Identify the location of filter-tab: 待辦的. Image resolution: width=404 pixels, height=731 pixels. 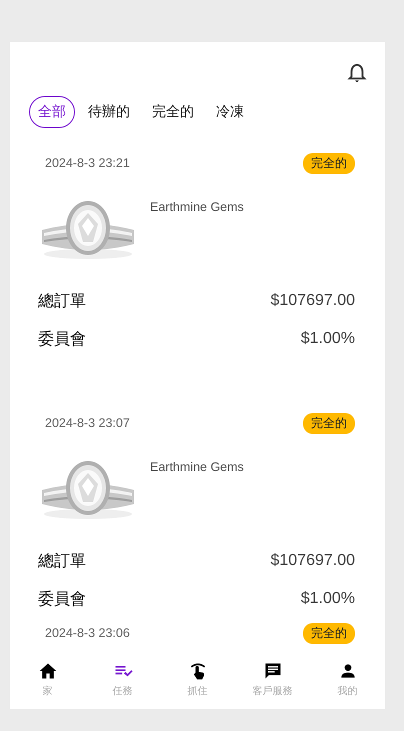
(109, 112).